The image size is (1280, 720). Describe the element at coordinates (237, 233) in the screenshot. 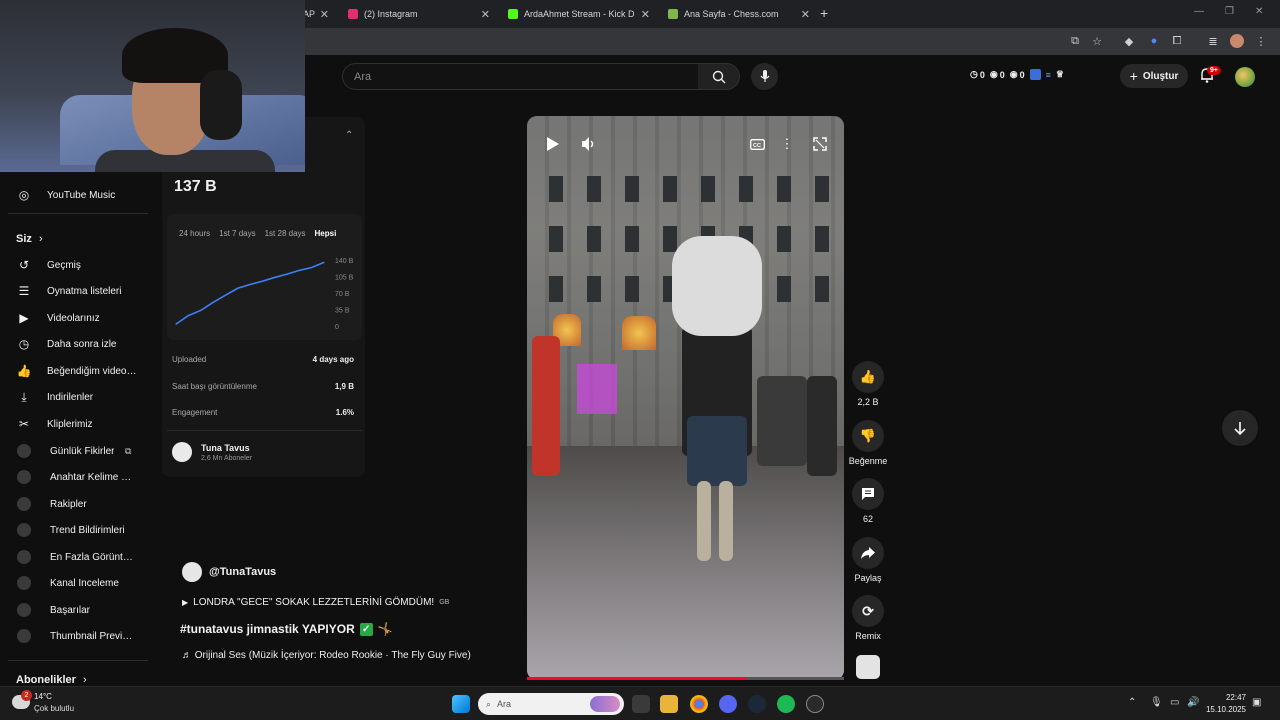

I see `range-tab: 1st 7 days` at that location.